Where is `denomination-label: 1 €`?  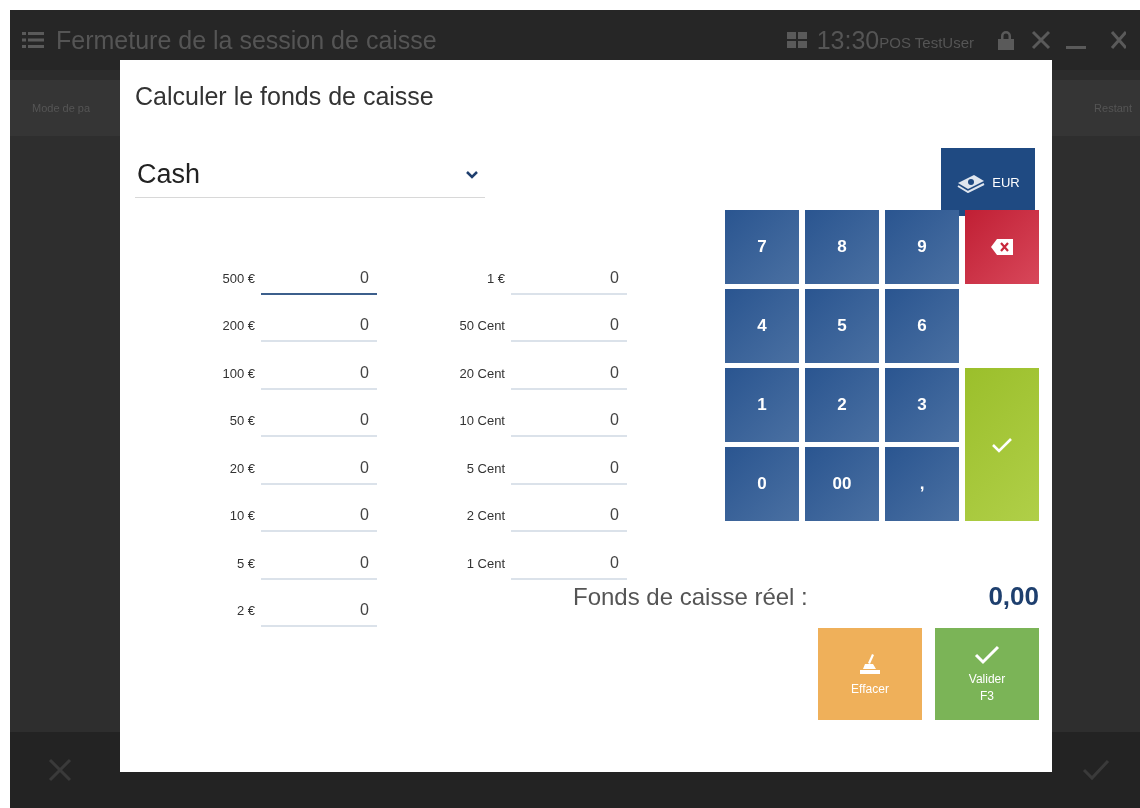 denomination-label: 1 € is located at coordinates (495, 279).